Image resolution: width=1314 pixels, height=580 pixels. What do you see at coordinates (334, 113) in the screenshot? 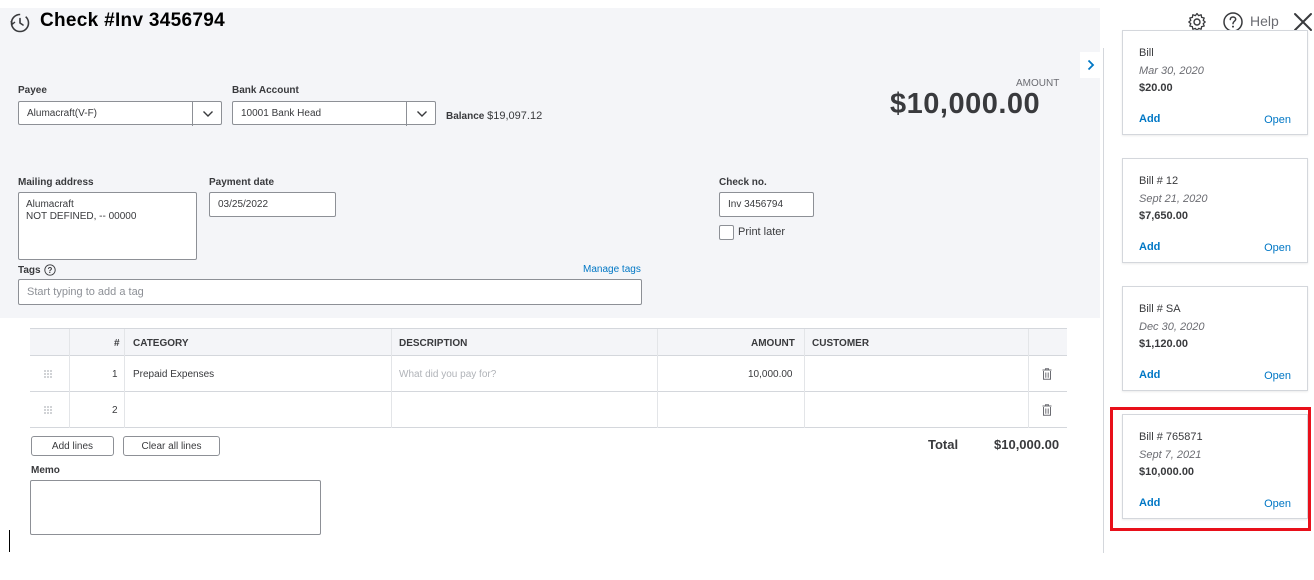
I see `bank-account-select: 10001 Bank Head` at bounding box center [334, 113].